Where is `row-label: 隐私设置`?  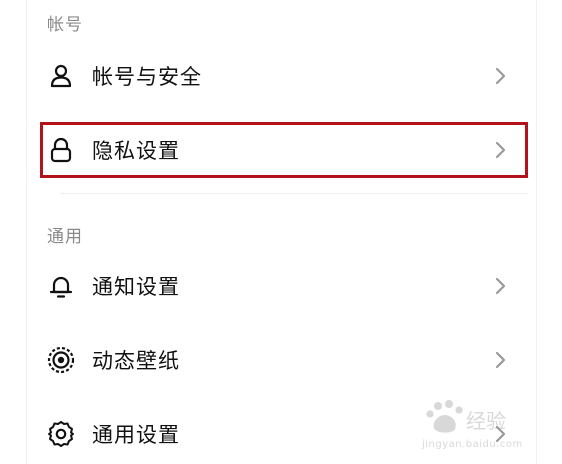 row-label: 隐私设置 is located at coordinates (136, 151).